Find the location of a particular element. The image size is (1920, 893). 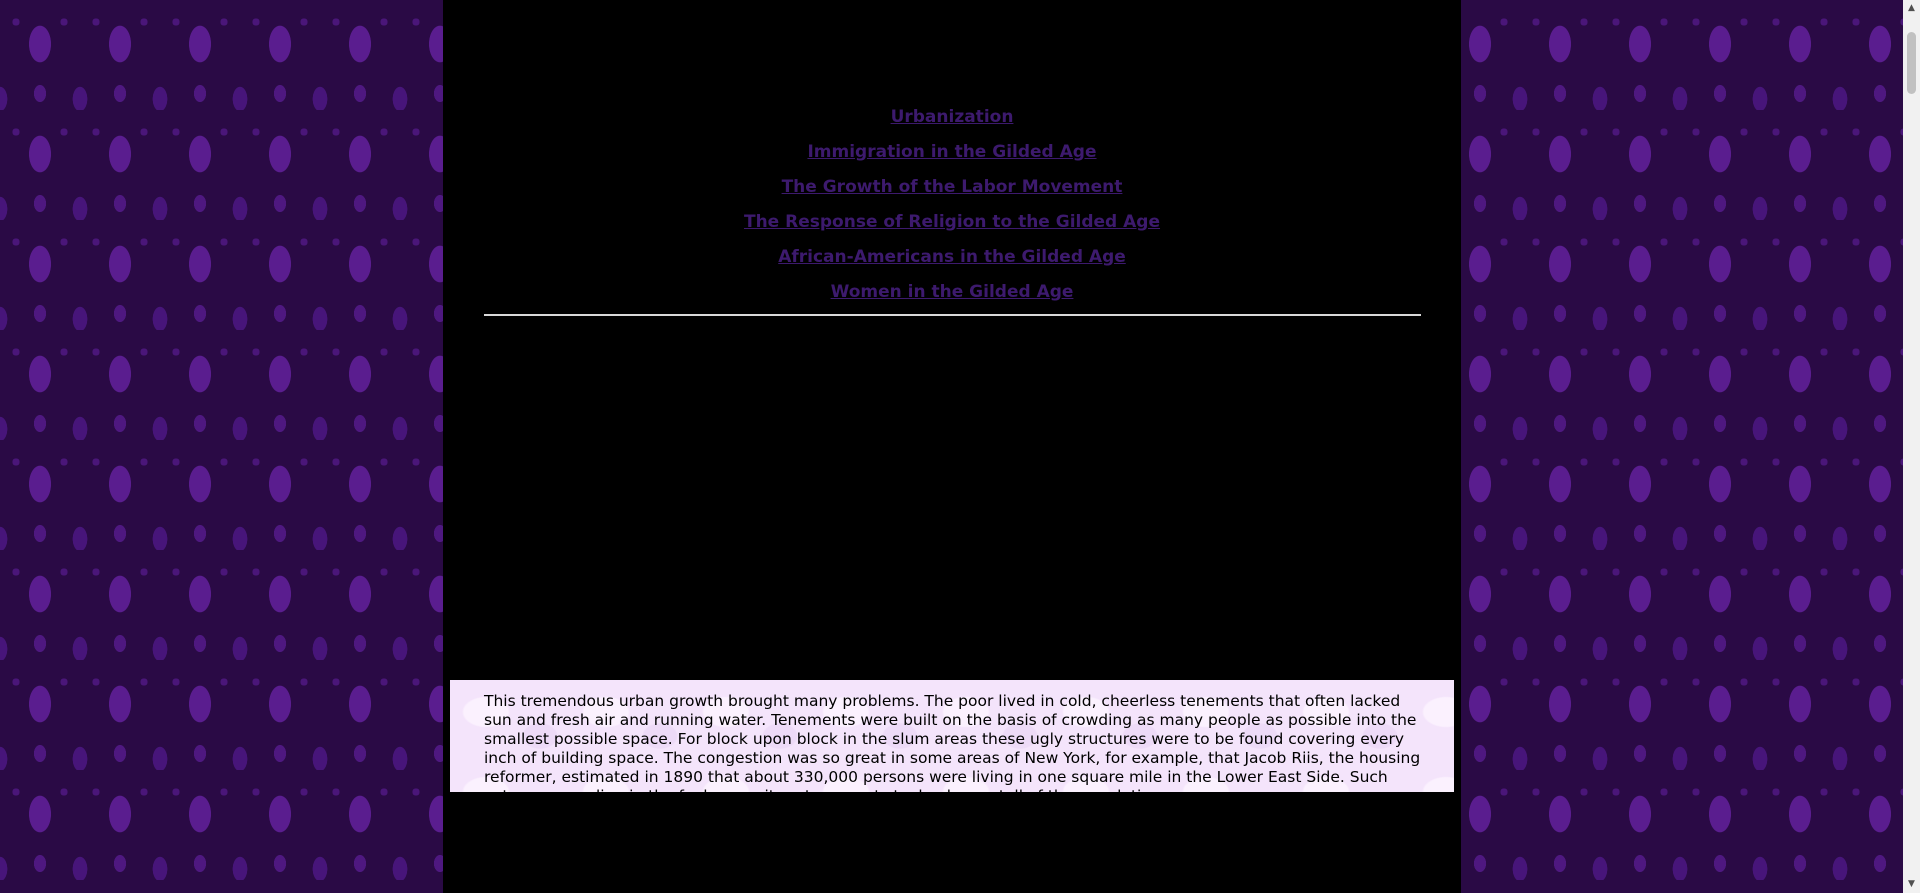

nav-link-women: Women in the Gilded Age is located at coordinates (952, 292).